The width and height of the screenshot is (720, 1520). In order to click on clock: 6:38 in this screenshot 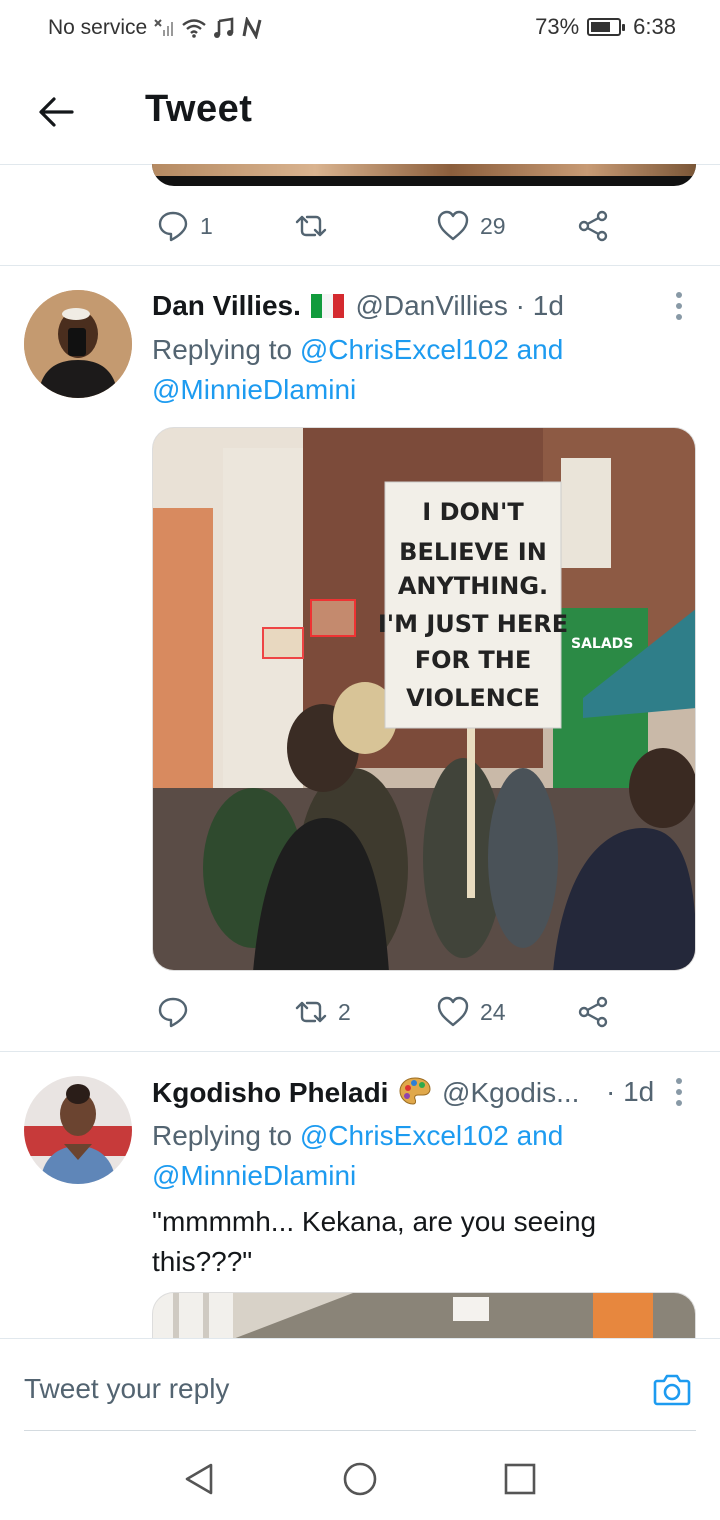, I will do `click(654, 26)`.